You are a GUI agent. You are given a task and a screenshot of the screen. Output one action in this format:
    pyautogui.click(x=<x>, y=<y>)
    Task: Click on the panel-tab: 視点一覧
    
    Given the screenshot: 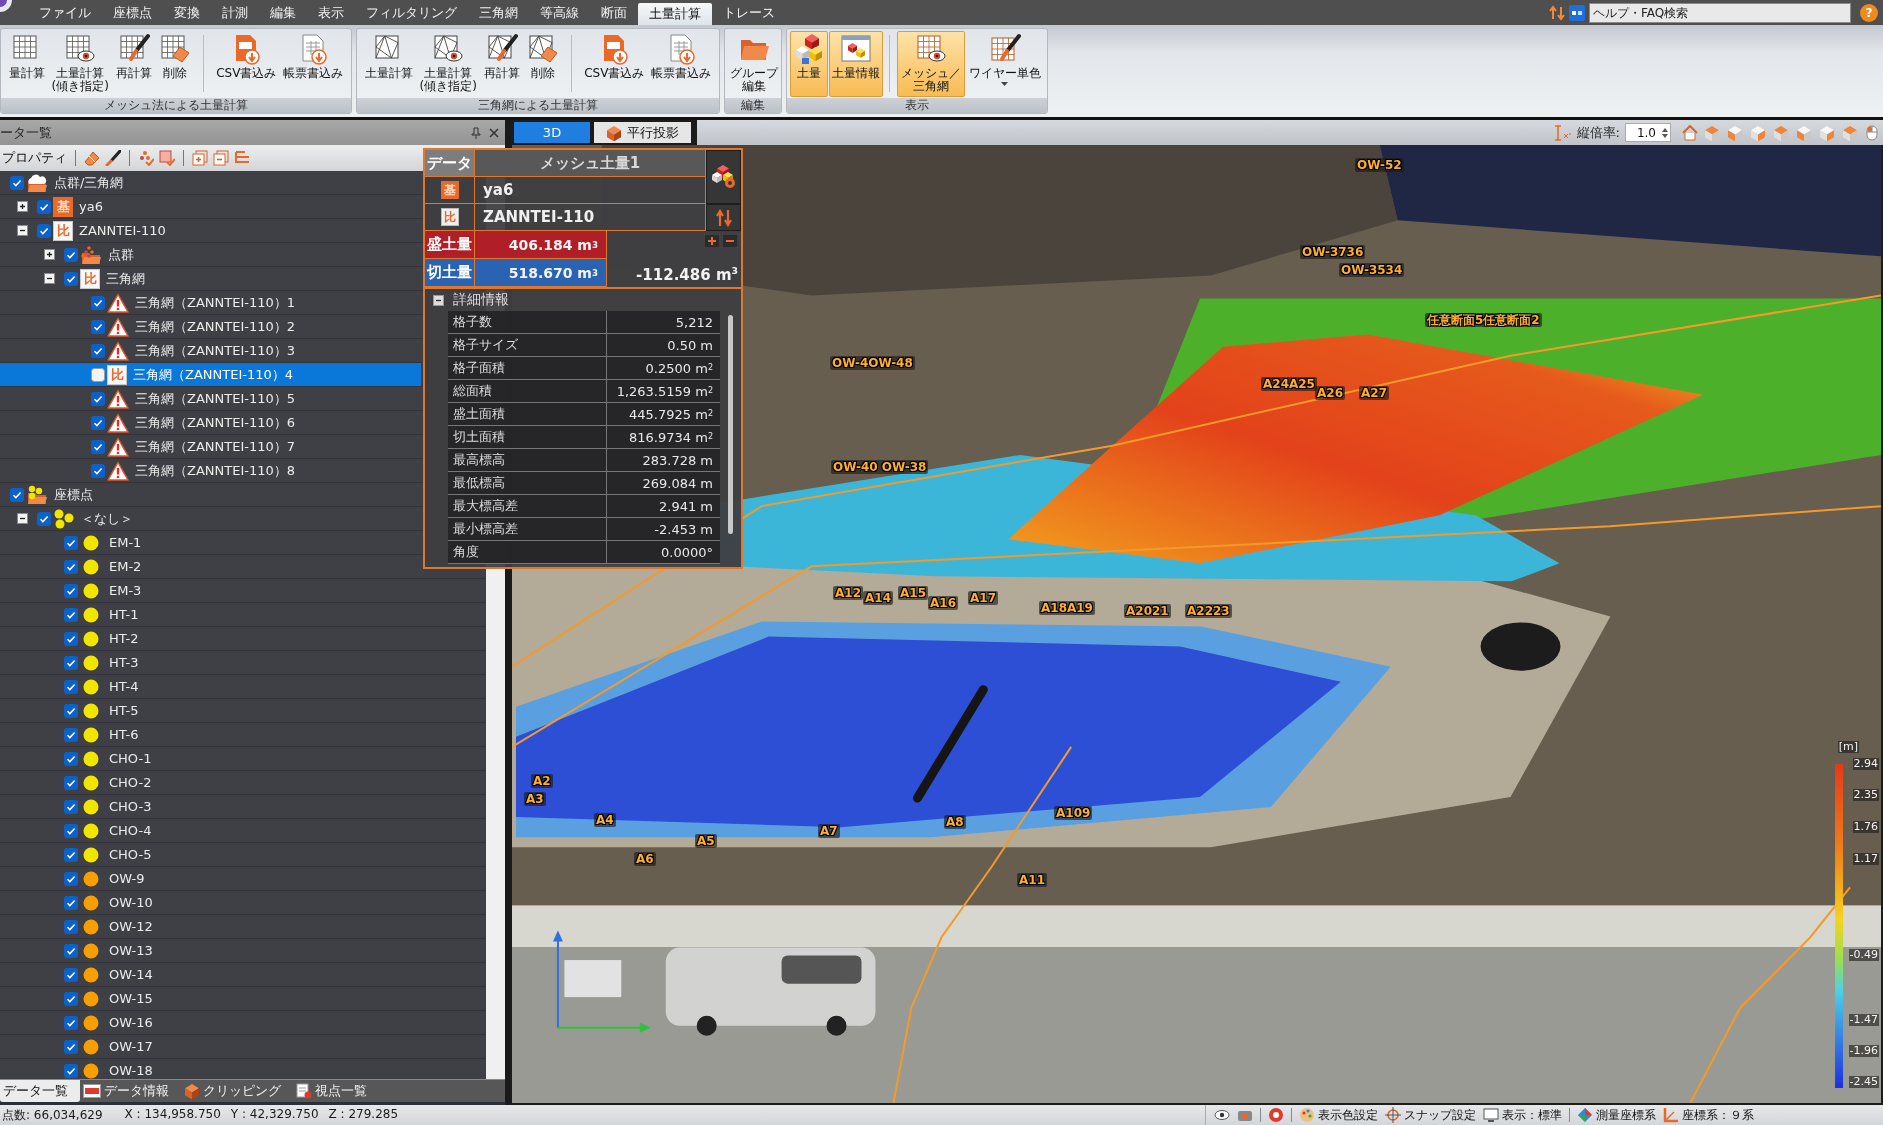 What is the action you would take?
    pyautogui.click(x=336, y=1091)
    